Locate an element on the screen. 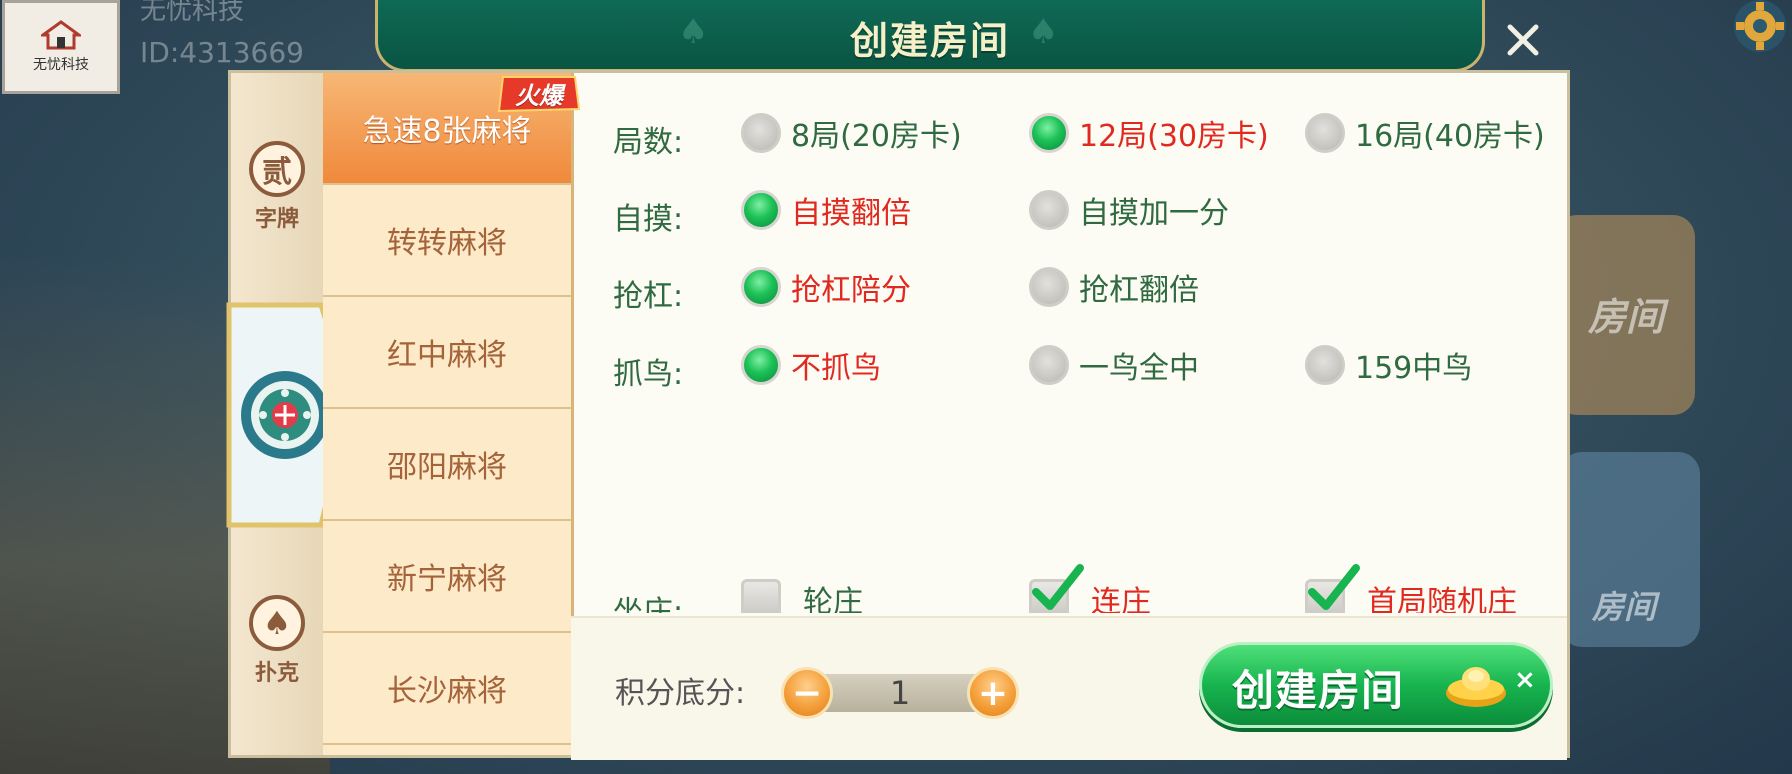 This screenshot has width=1792, height=774. option-text: 自摸翻倍 is located at coordinates (851, 213).